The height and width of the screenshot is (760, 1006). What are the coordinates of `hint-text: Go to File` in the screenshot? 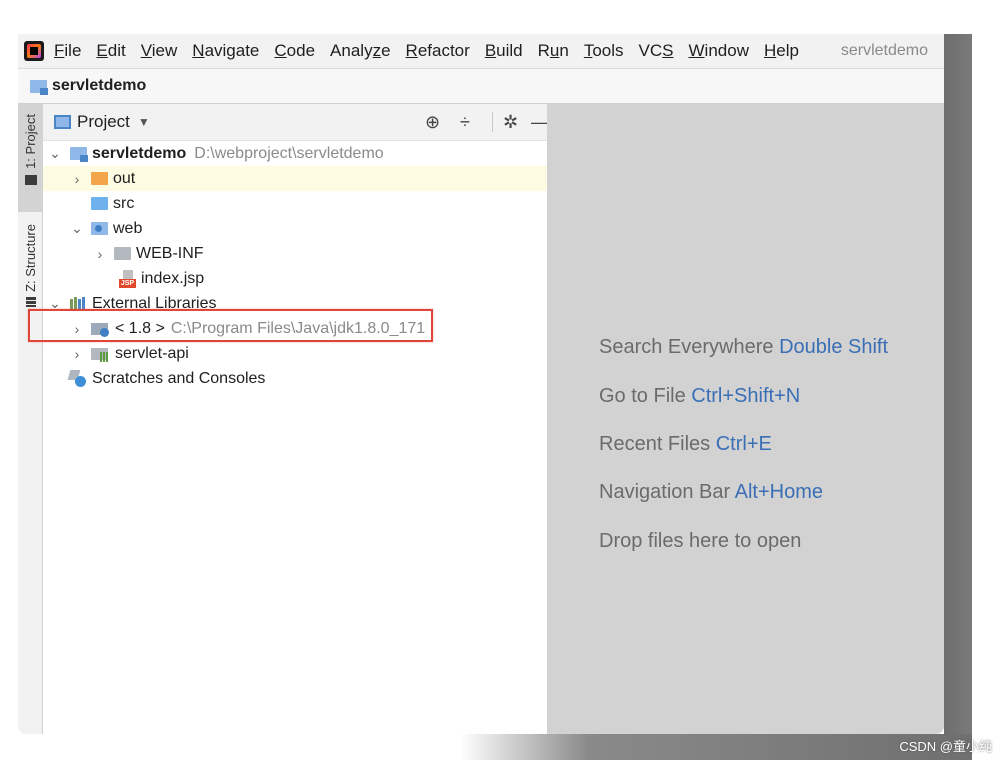 It's located at (642, 396).